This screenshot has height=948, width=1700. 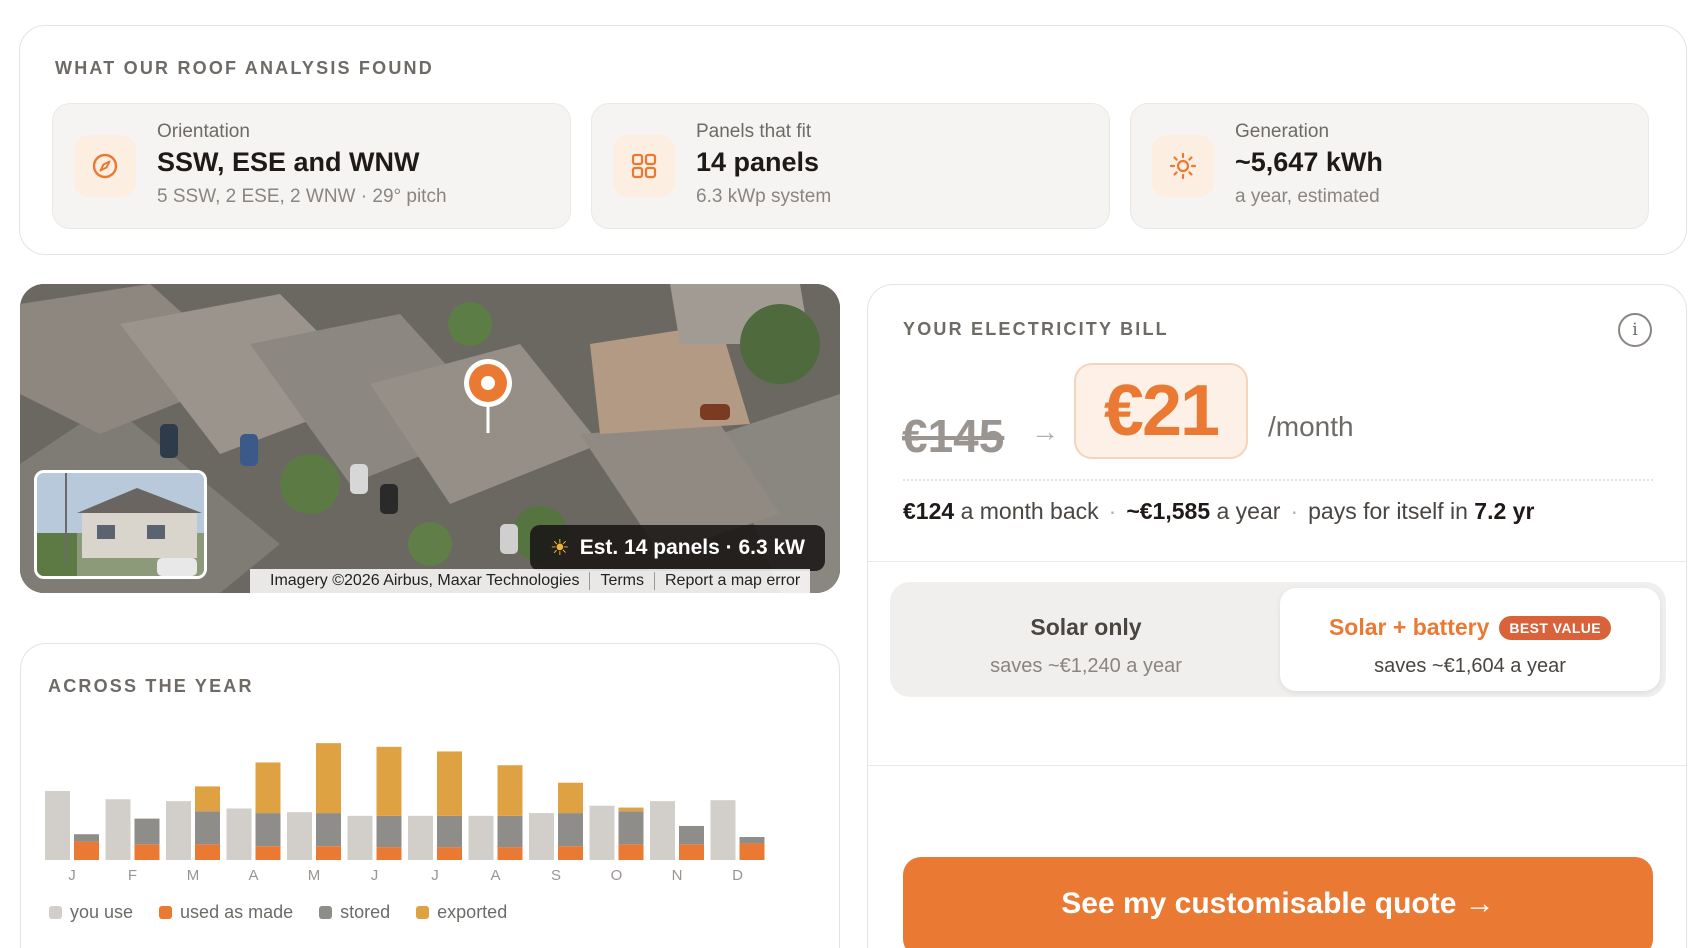 I want to click on monthly-back-text: a month back, so click(x=1029, y=511).